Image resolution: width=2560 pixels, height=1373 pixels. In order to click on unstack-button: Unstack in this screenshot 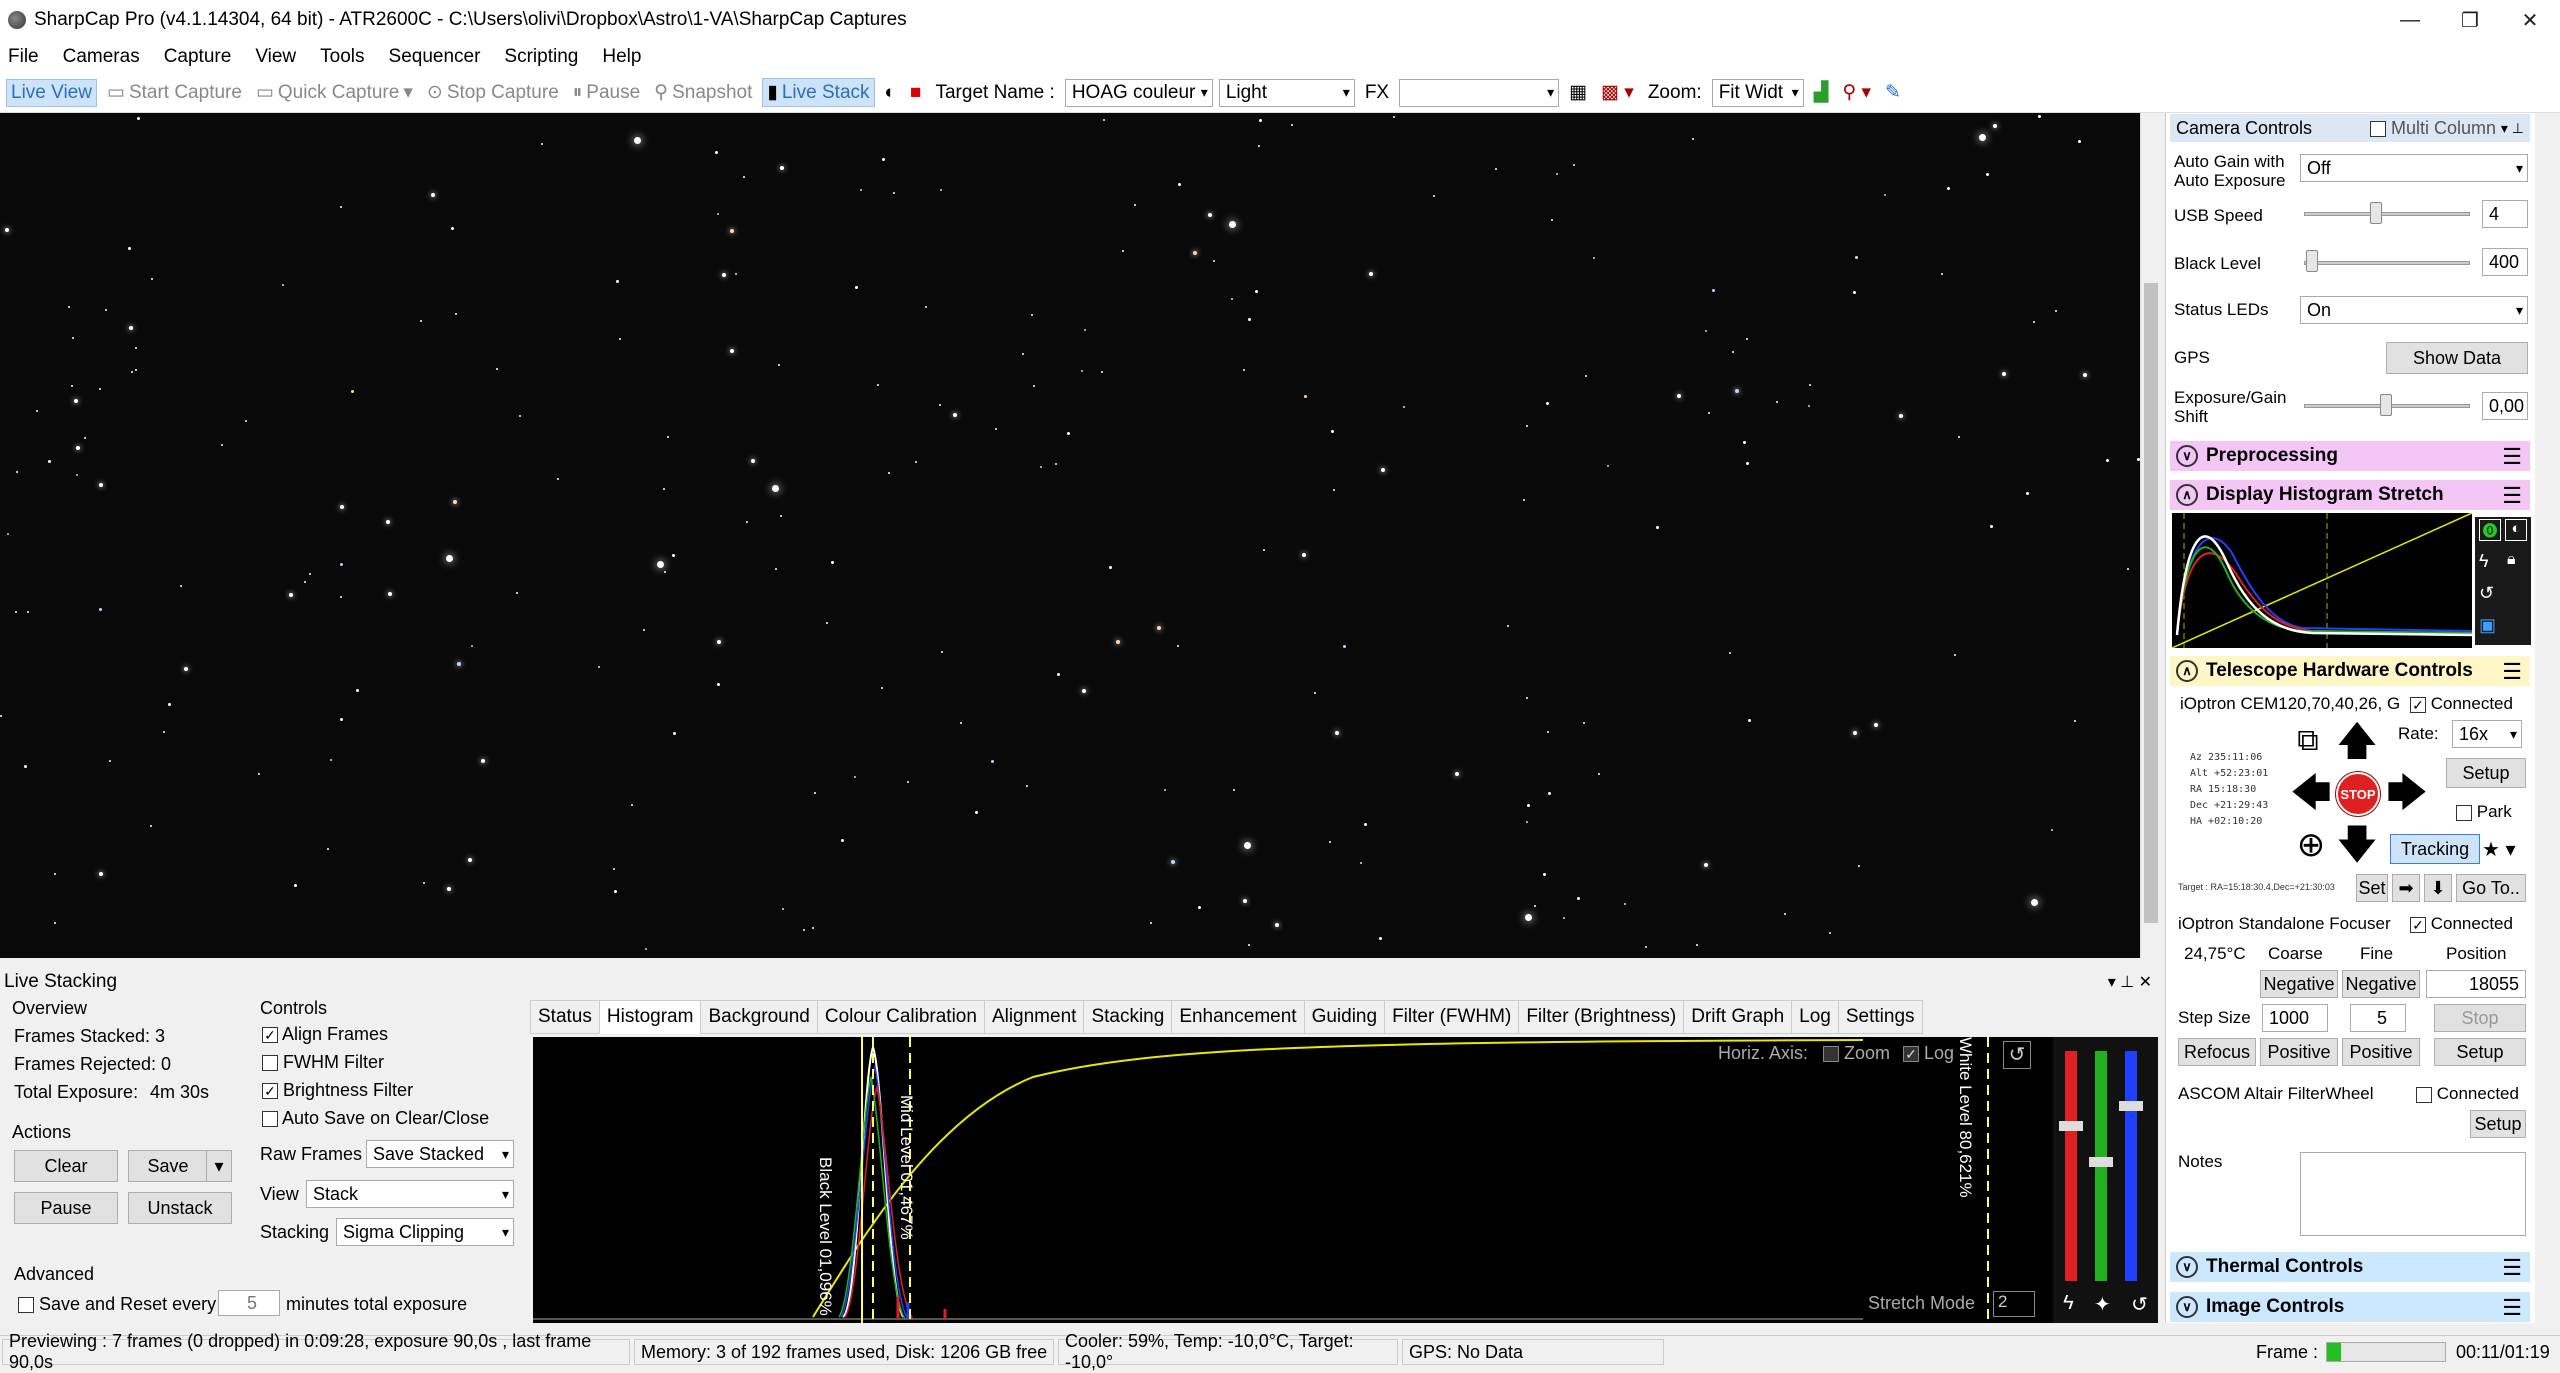, I will do `click(180, 1208)`.